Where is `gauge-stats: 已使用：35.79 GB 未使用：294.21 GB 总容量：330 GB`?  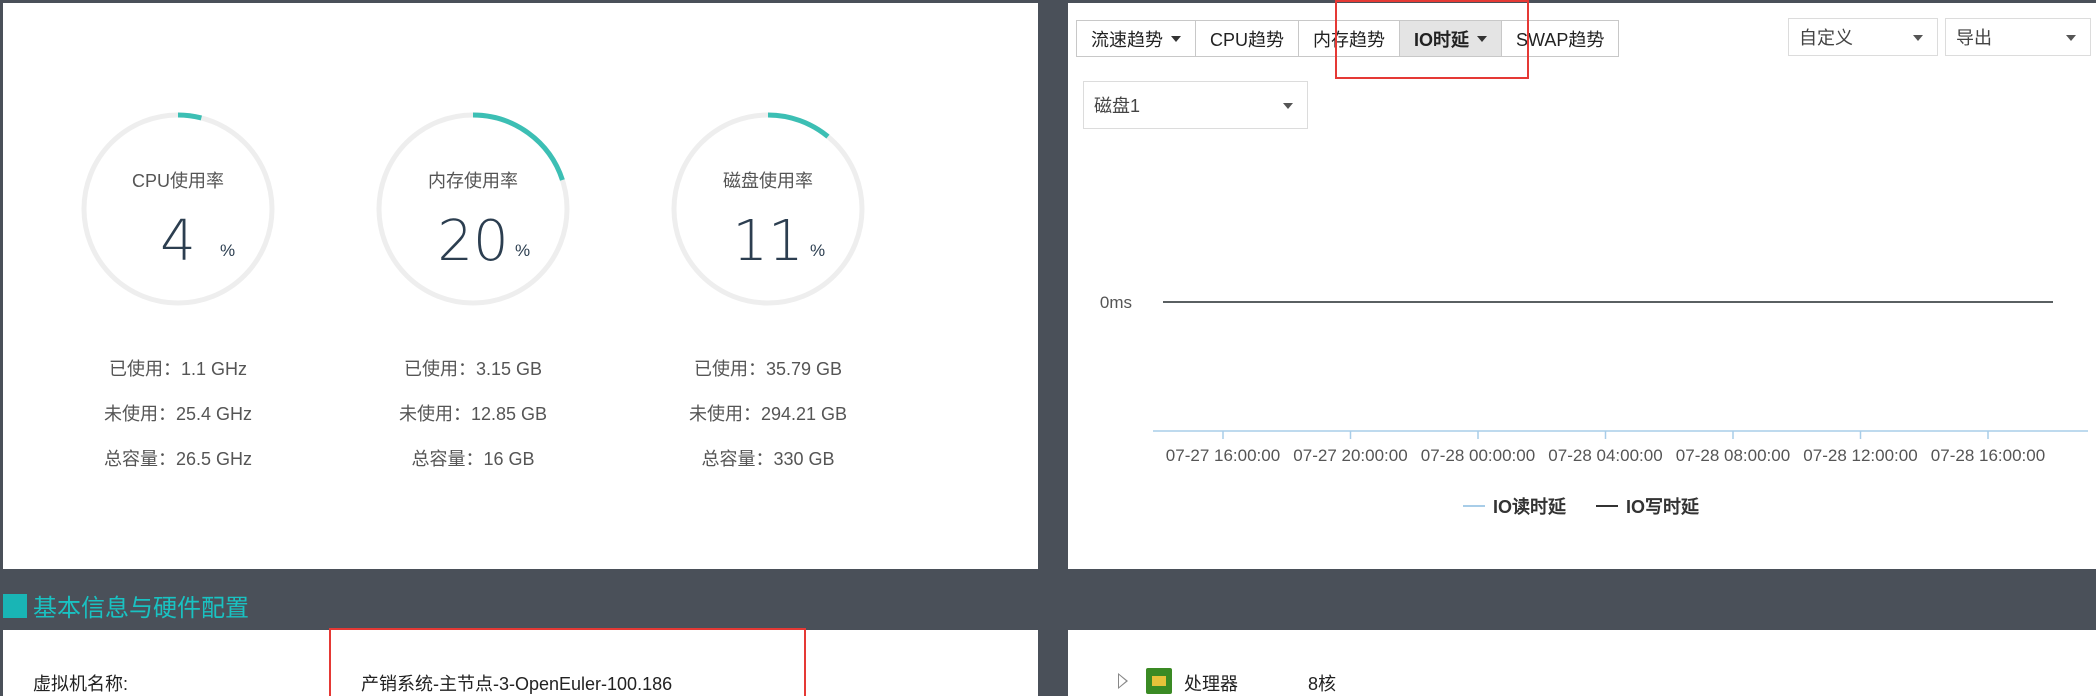
gauge-stats: 已使用：35.79 GB 未使用：294.21 GB 总容量：330 GB is located at coordinates (768, 414).